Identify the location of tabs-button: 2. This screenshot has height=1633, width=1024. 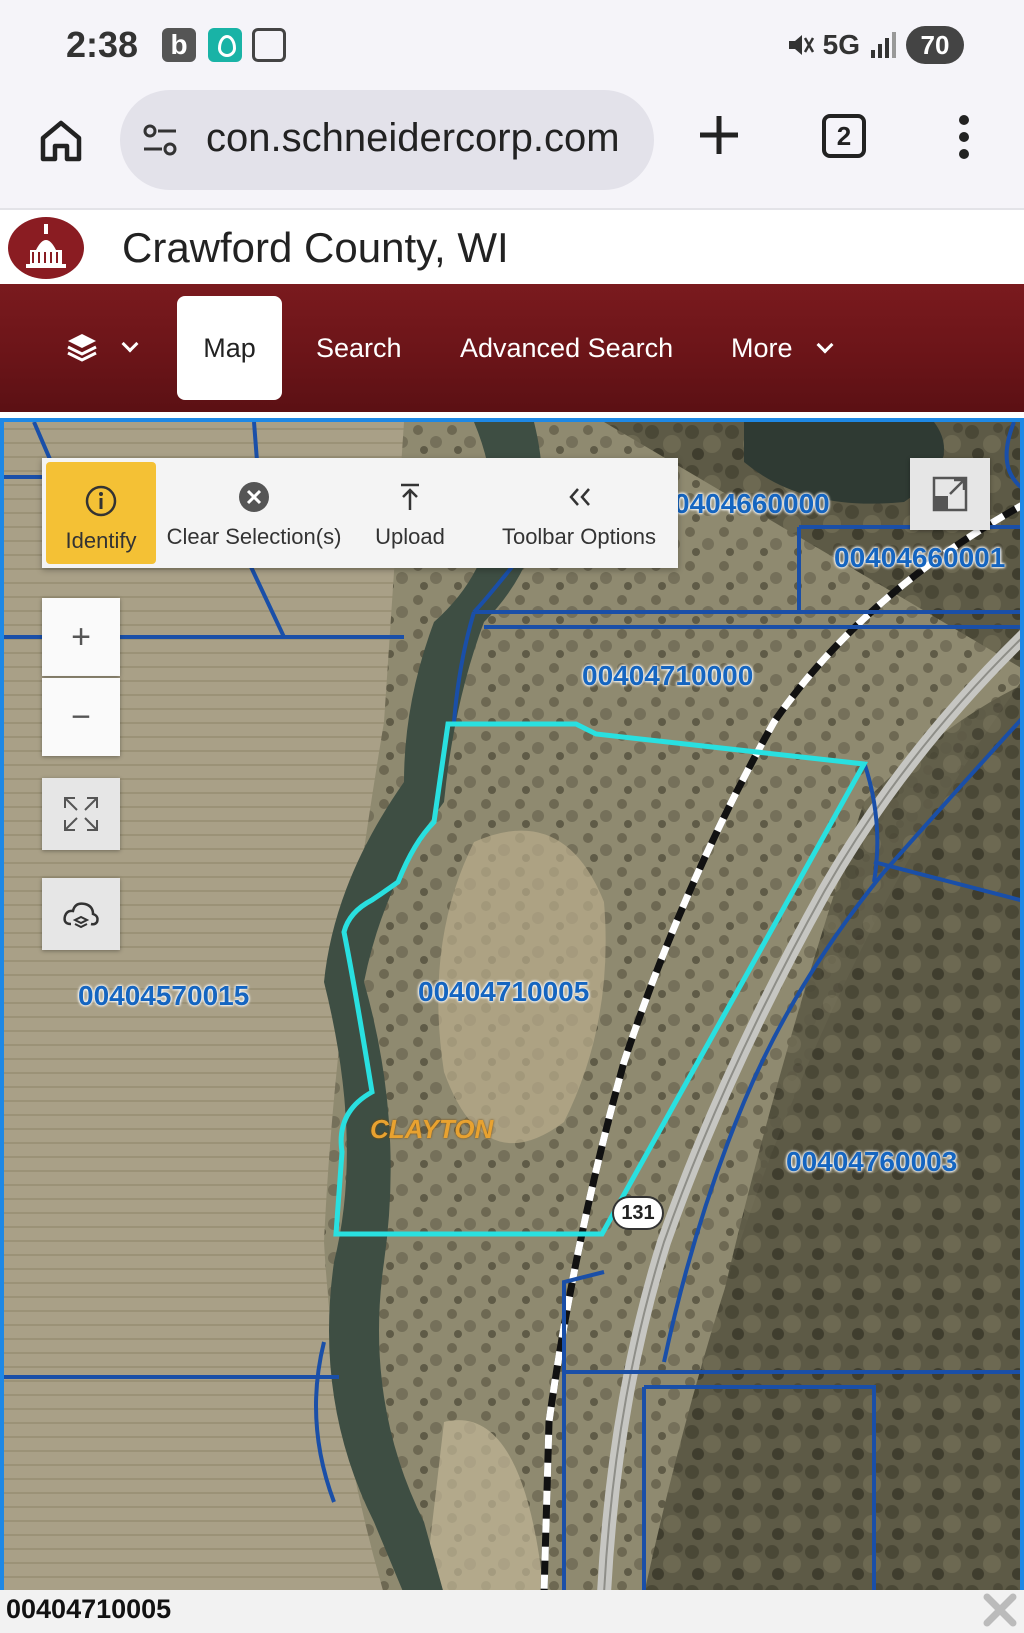
(844, 136).